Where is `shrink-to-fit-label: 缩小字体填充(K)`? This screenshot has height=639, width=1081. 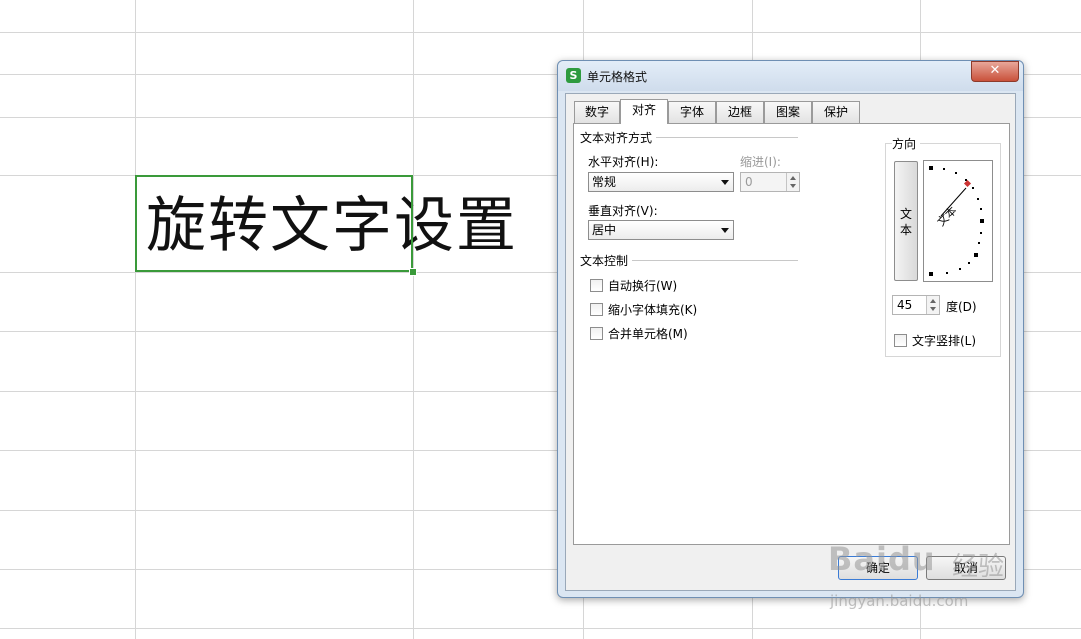 shrink-to-fit-label: 缩小字体填充(K) is located at coordinates (652, 309).